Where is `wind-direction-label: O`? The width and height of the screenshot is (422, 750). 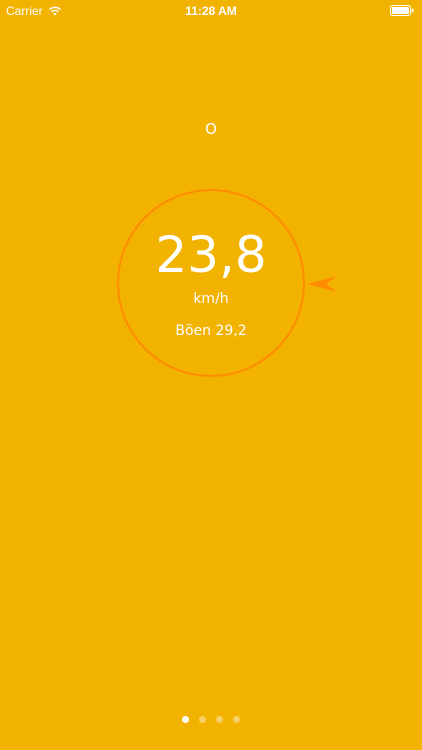
wind-direction-label: O is located at coordinates (211, 129).